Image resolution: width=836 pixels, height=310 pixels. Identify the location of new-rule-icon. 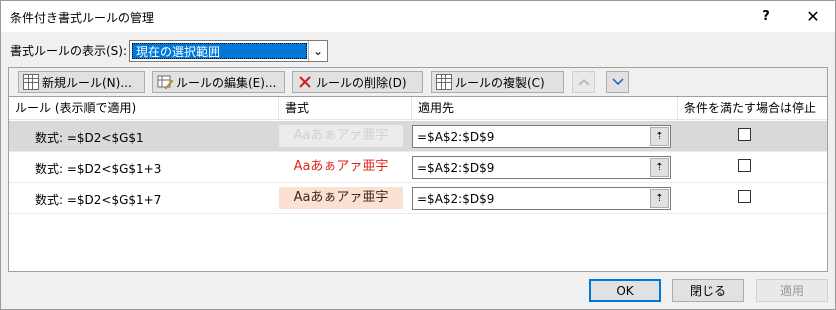
(31, 82).